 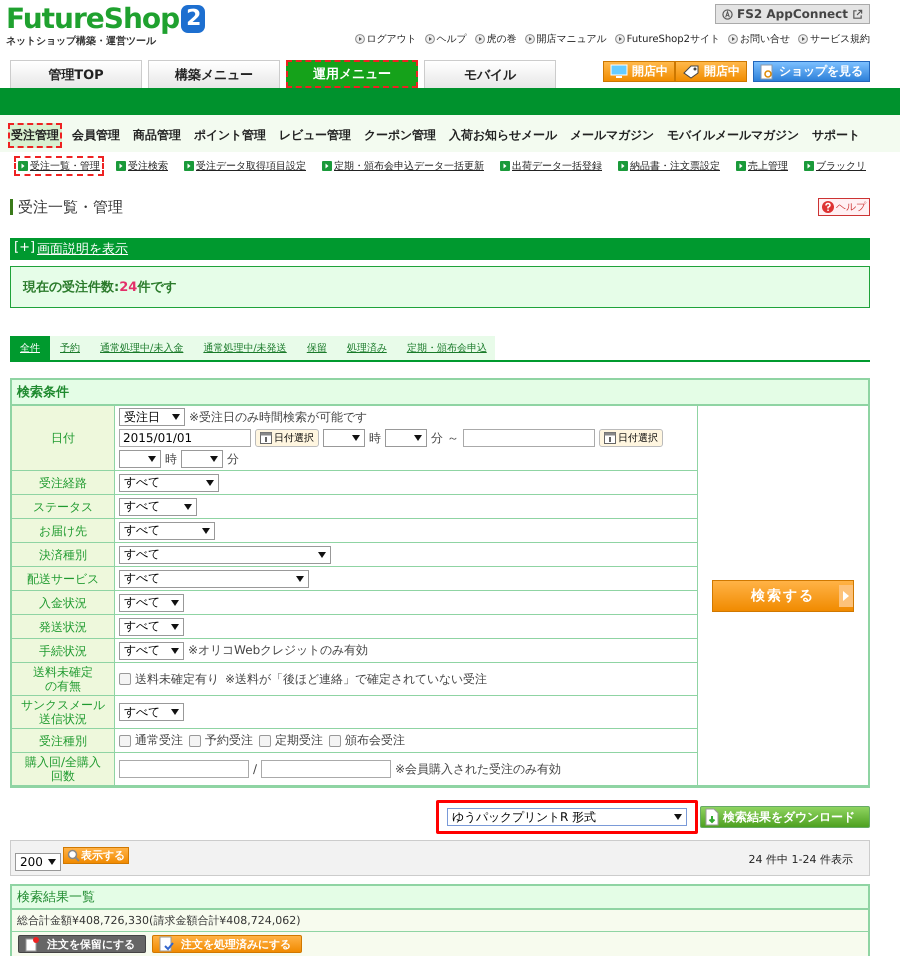 What do you see at coordinates (59, 166) in the screenshot?
I see `submenu-link: 受注一覧・管理` at bounding box center [59, 166].